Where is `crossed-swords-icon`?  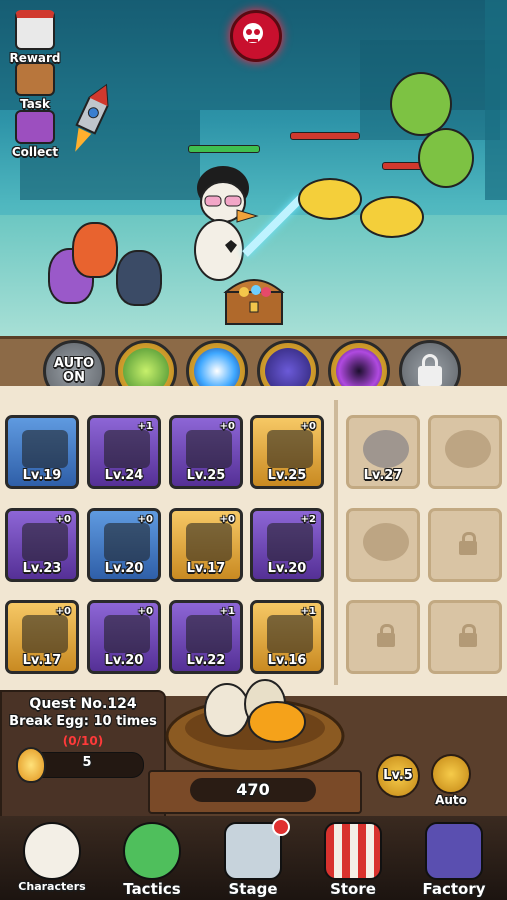
crossed-swords-icon is located at coordinates (257, 849).